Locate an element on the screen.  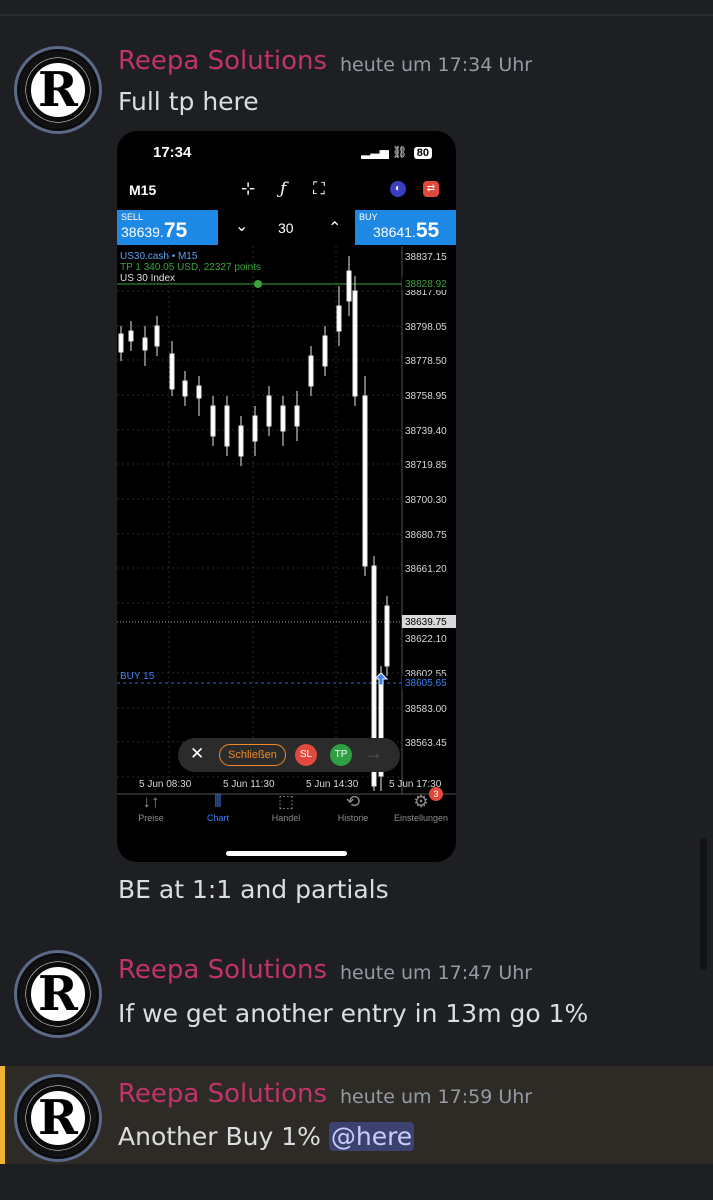
close-position-button: Schließen is located at coordinates (252, 755).